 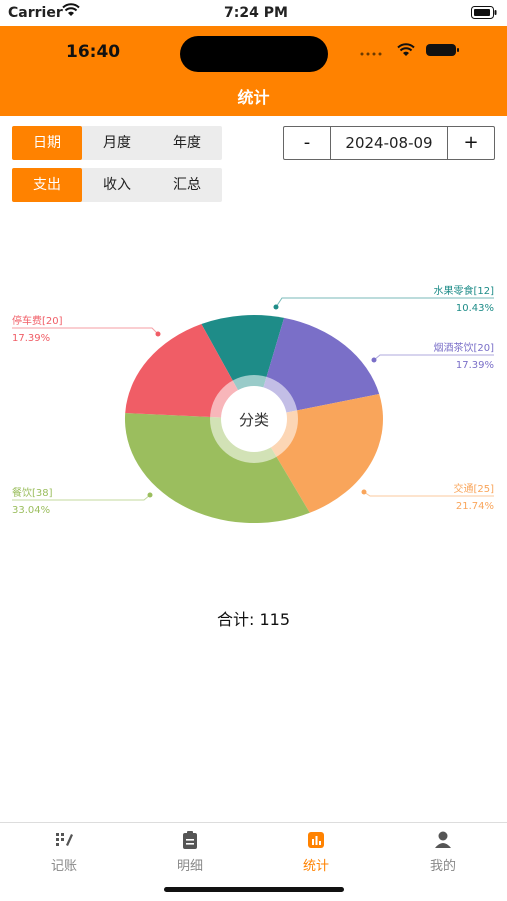 What do you see at coordinates (64, 839) in the screenshot?
I see `bookkeeping-icon` at bounding box center [64, 839].